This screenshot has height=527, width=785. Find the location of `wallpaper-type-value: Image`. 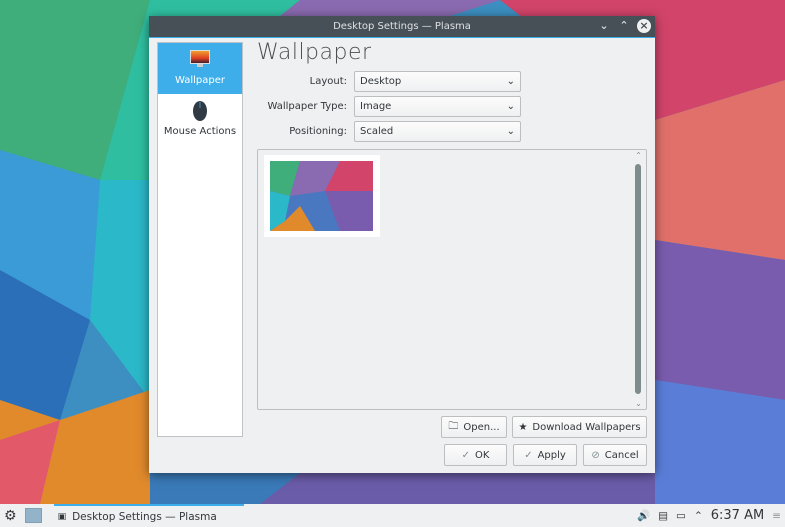

wallpaper-type-value: Image is located at coordinates (376, 106).